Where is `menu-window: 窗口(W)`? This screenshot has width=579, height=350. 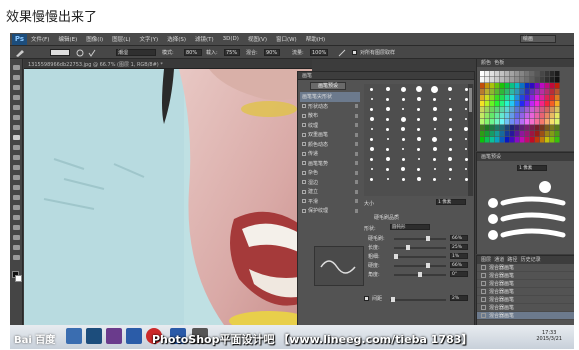
menu-window: 窗口(W) is located at coordinates (286, 39).